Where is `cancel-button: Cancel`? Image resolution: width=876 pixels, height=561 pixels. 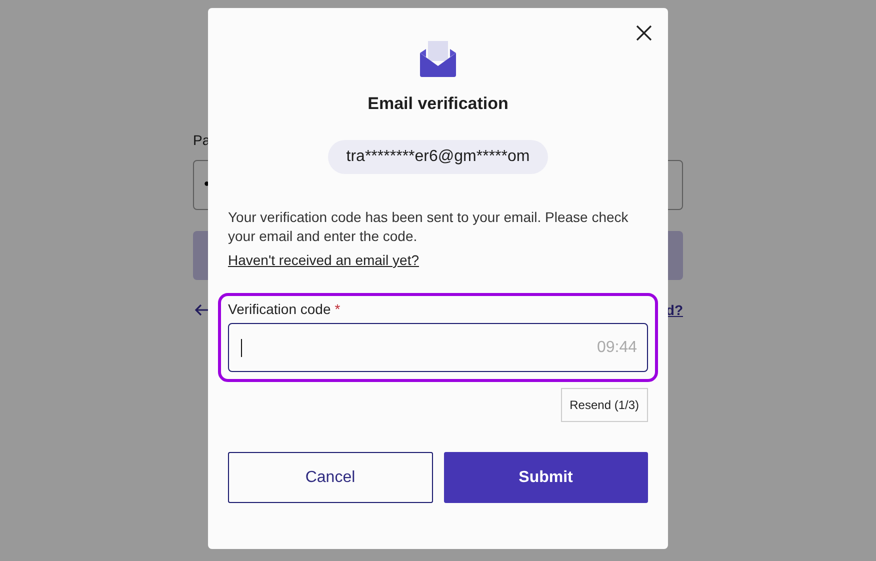 cancel-button: Cancel is located at coordinates (330, 477).